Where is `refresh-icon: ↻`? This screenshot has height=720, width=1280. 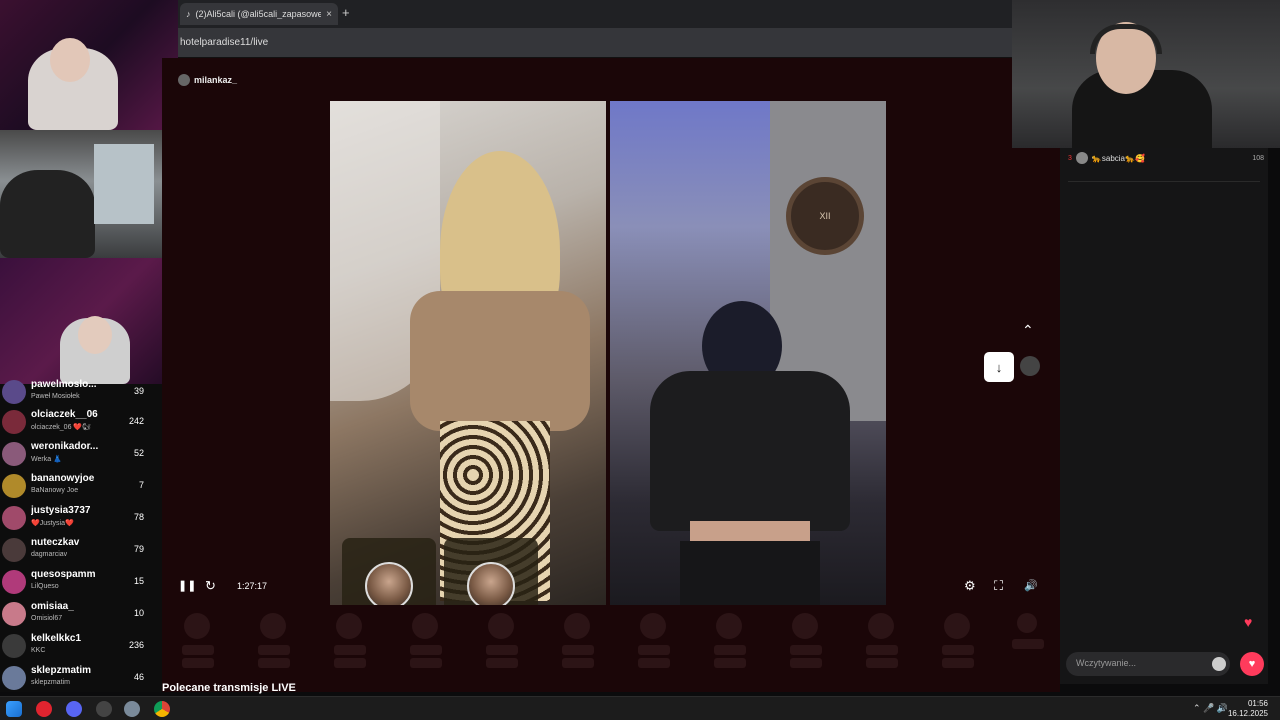 refresh-icon: ↻ is located at coordinates (210, 586).